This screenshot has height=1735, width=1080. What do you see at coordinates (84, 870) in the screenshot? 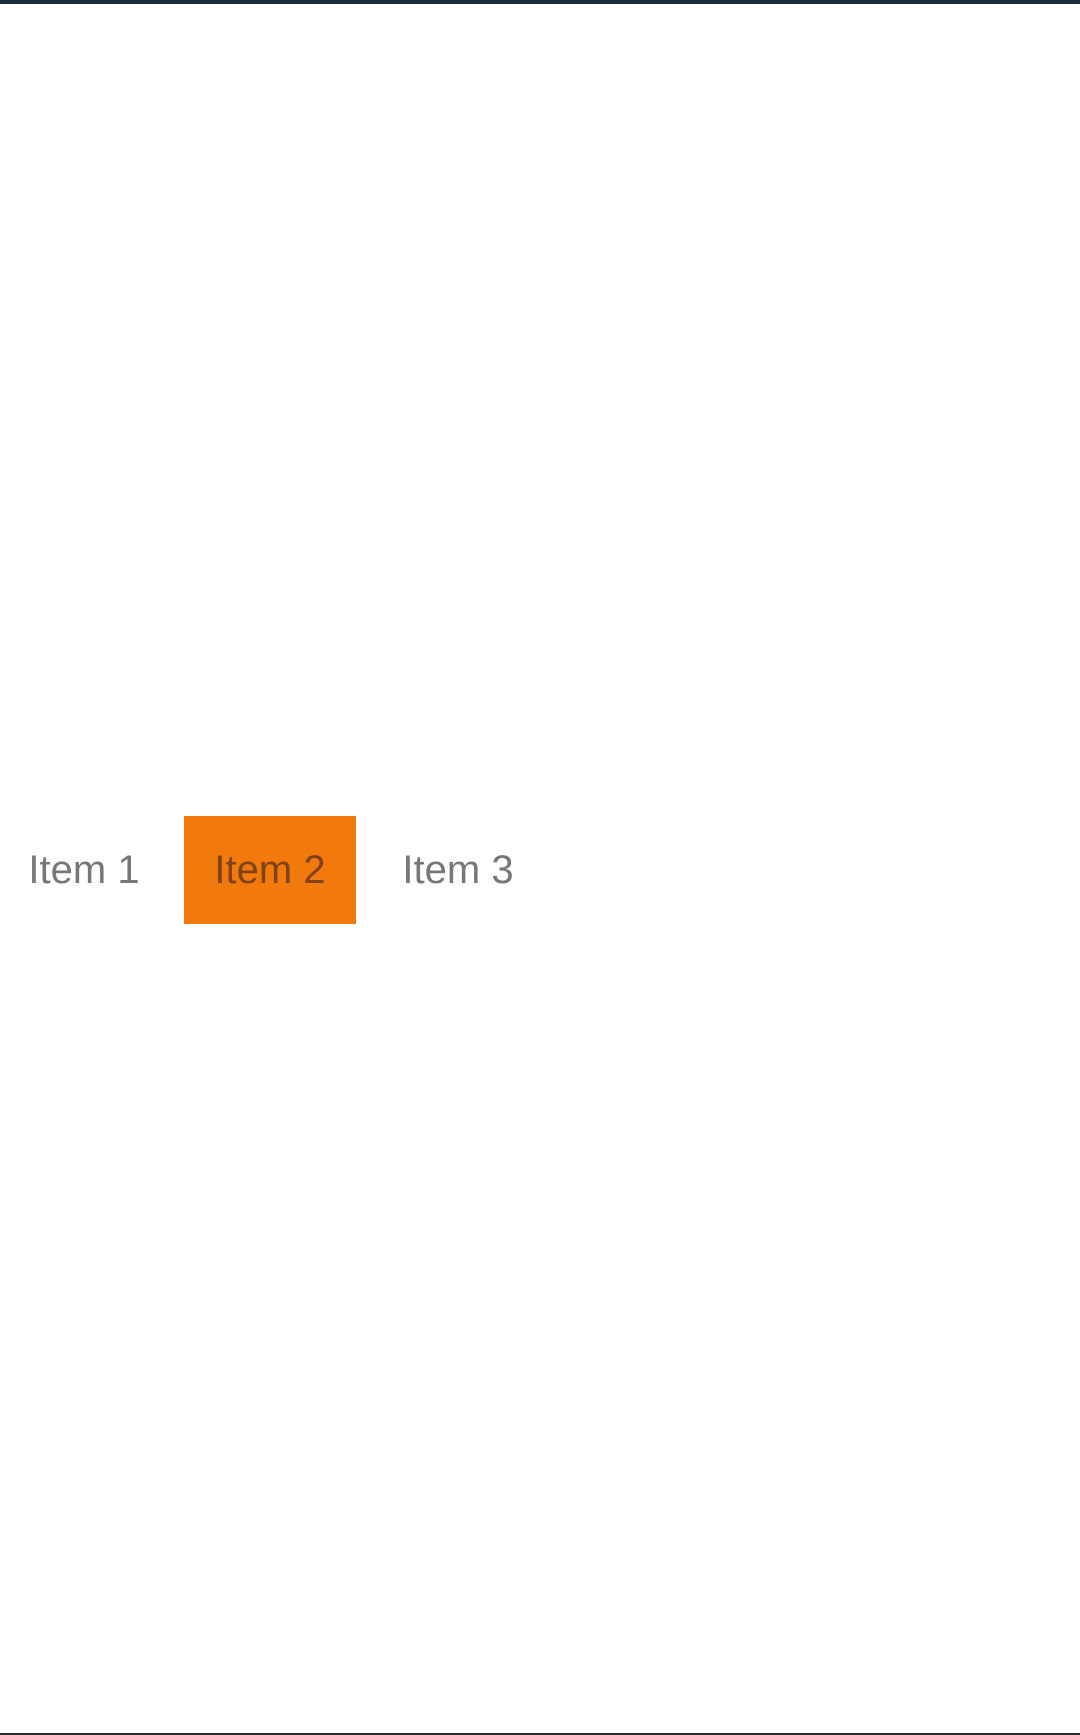
I see `menu-item-1: Item 1` at bounding box center [84, 870].